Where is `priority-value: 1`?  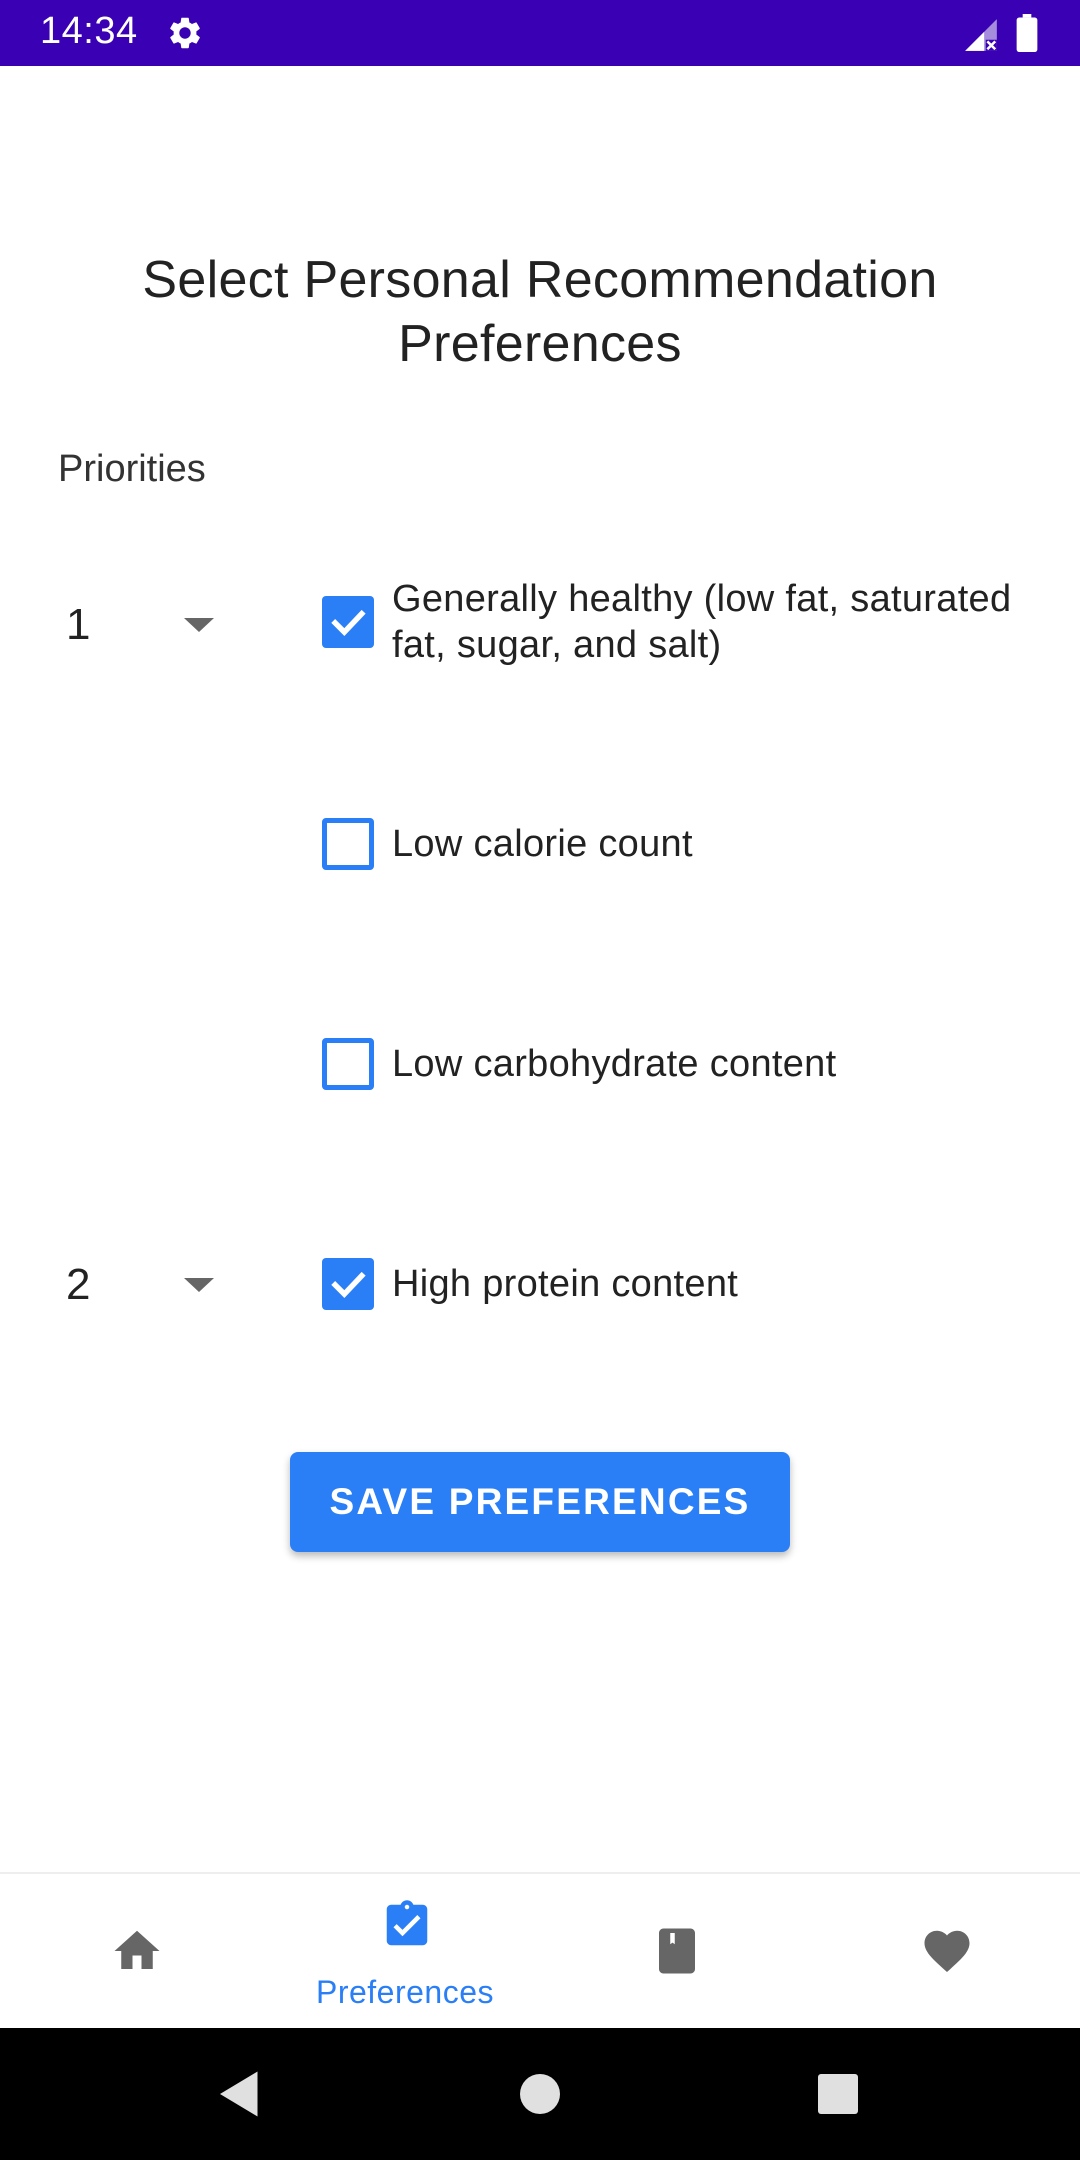 priority-value: 1 is located at coordinates (78, 624).